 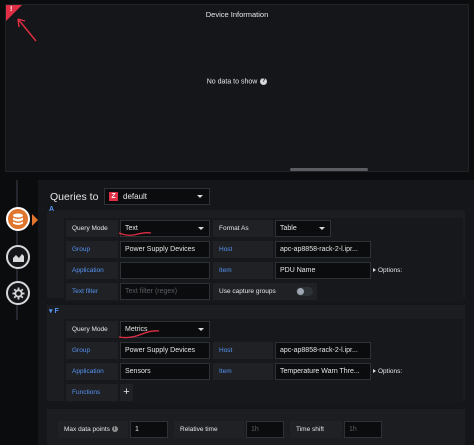 I want to click on capture-groups-toggle, so click(x=304, y=291).